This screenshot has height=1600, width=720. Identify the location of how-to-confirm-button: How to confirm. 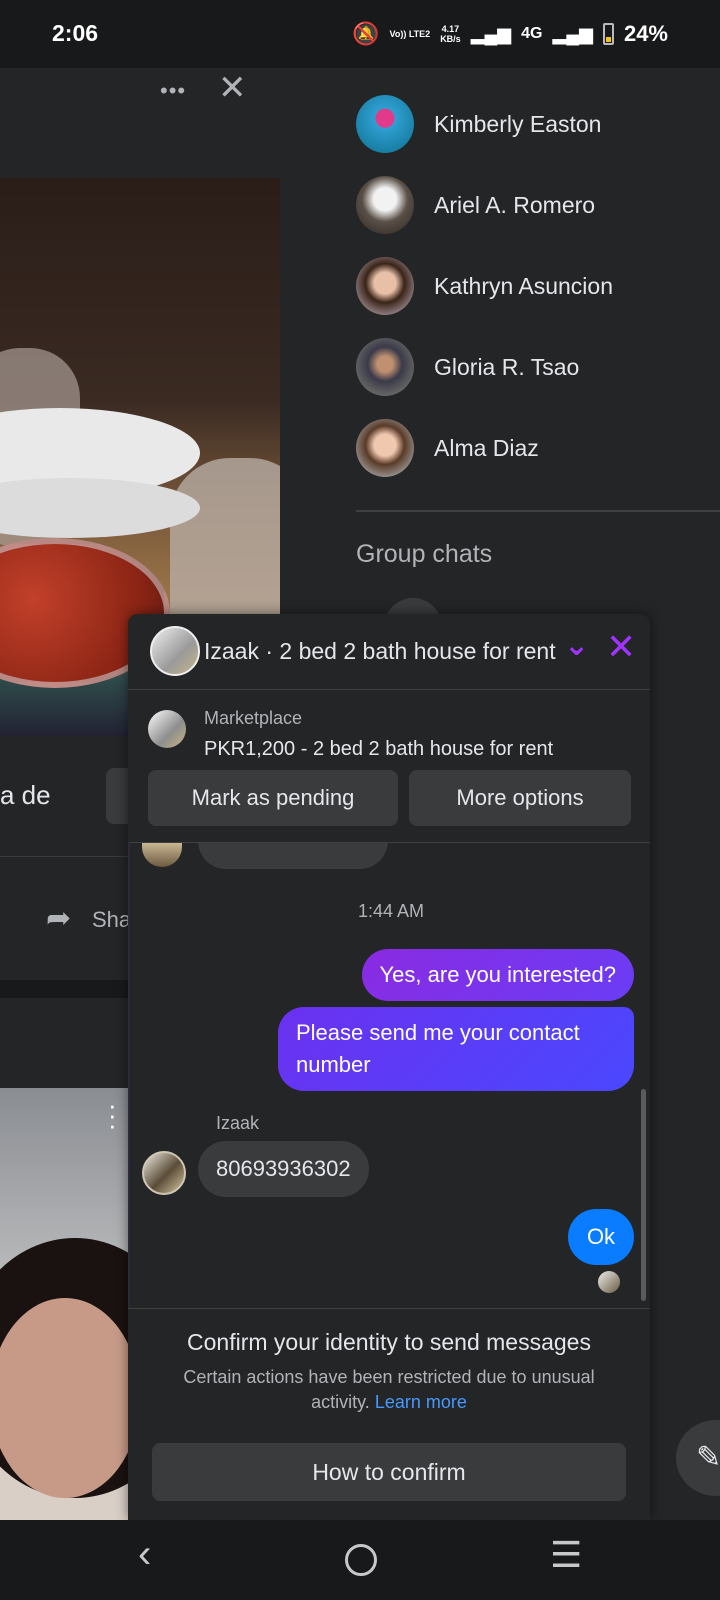
(389, 1472).